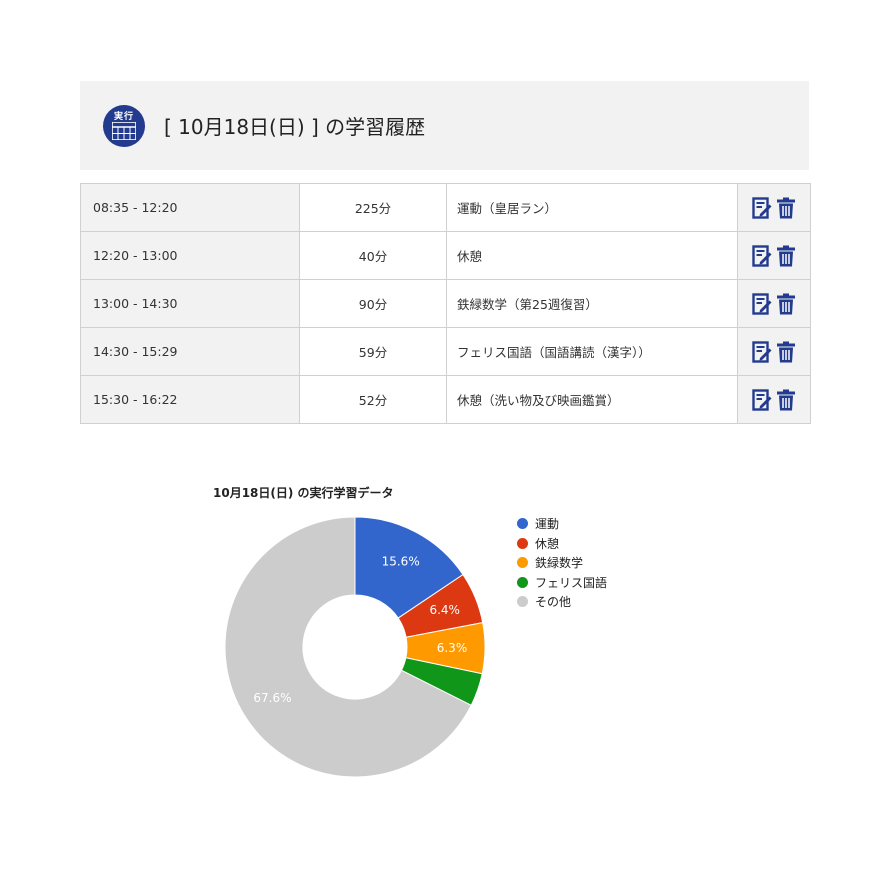 The width and height of the screenshot is (888, 870). I want to click on table-row: 14:30 - 15:29 59分 フェリス国語（国語講読（漢字））, so click(445, 351).